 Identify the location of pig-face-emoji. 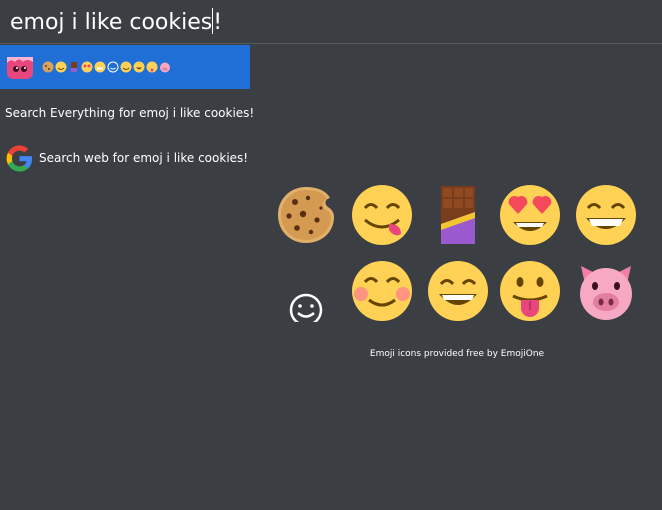
(606, 291).